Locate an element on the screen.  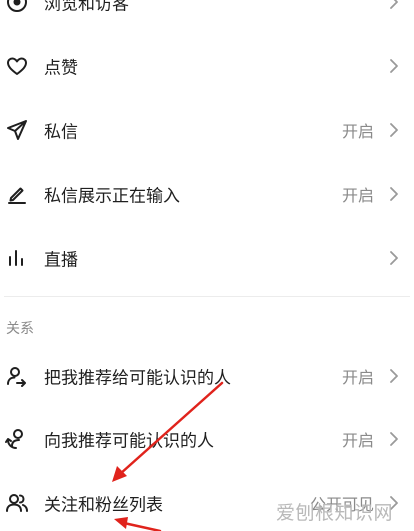
settings-item-likes: 点赞 is located at coordinates (207, 66).